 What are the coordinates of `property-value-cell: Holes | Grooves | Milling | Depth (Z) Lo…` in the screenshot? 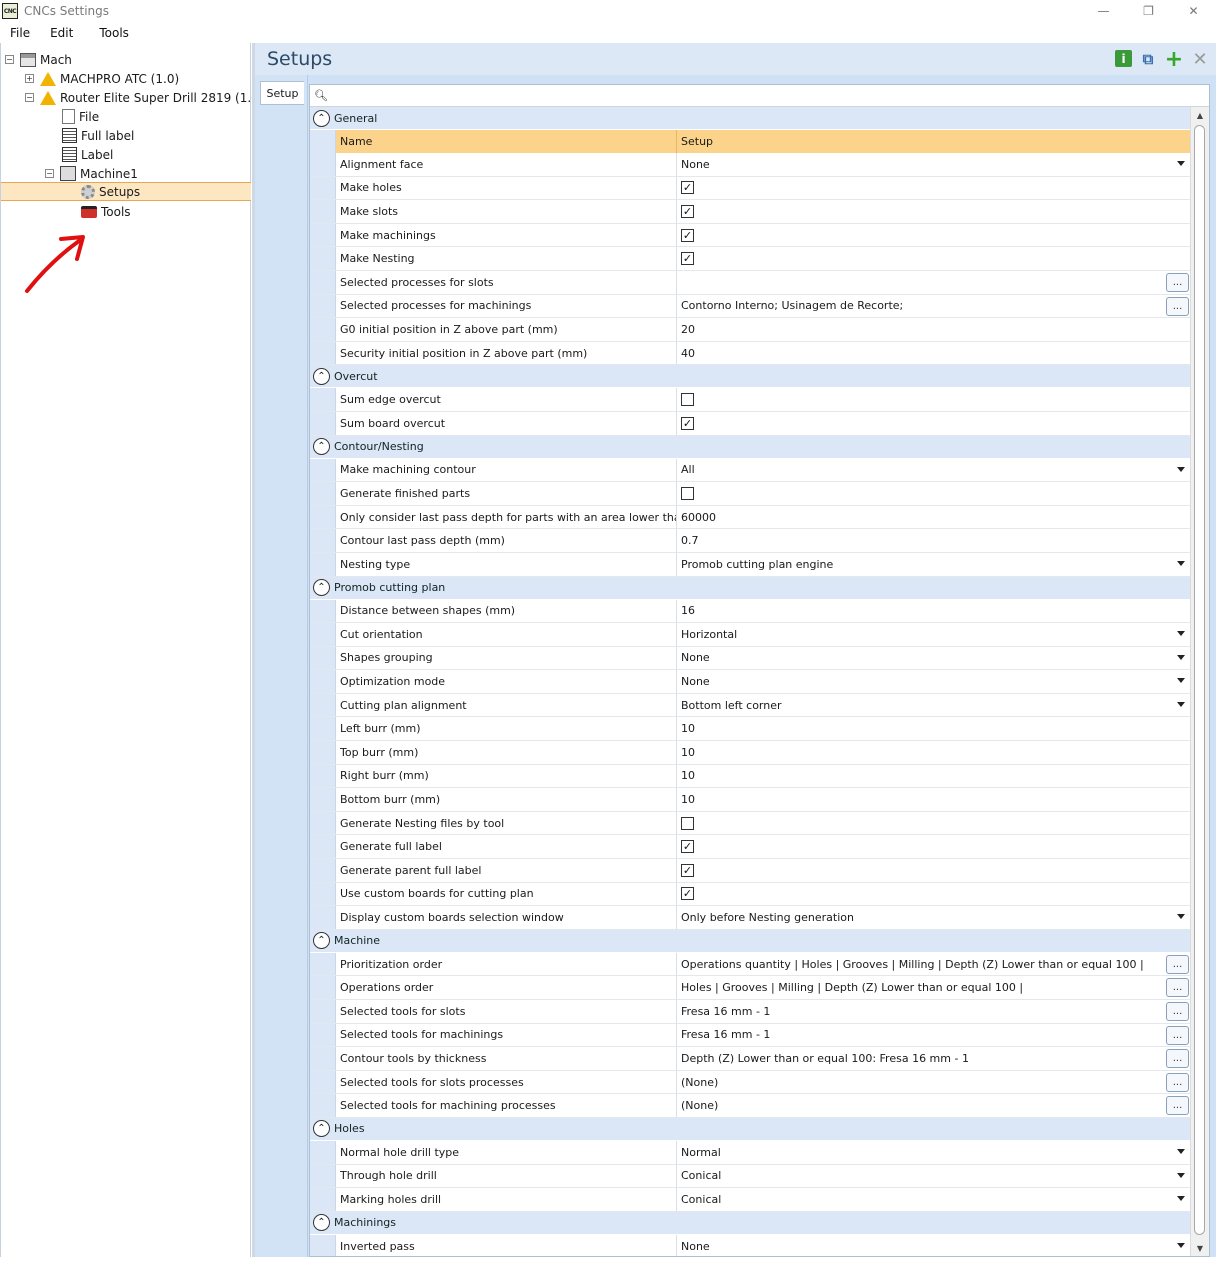 It's located at (934, 987).